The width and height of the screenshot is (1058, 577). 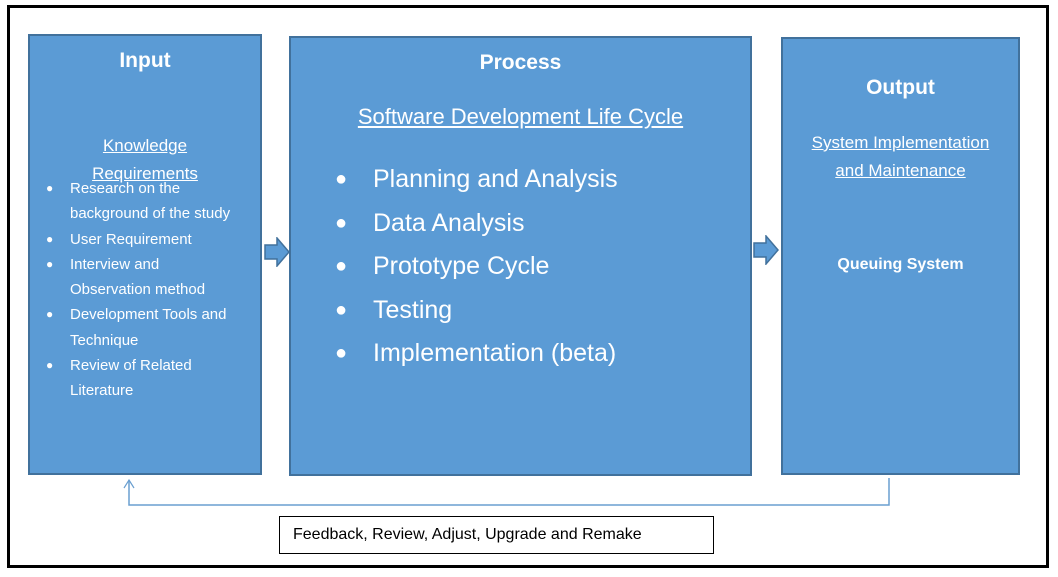 What do you see at coordinates (474, 311) in the screenshot?
I see `process-list-item: ● Testing` at bounding box center [474, 311].